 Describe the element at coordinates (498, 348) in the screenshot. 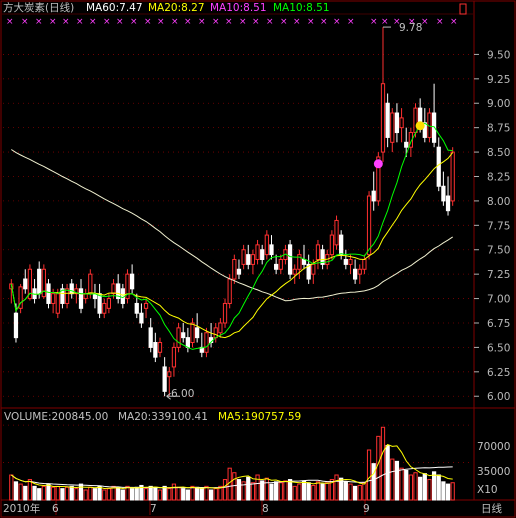

I see `price-tick-label: 6.50` at that location.